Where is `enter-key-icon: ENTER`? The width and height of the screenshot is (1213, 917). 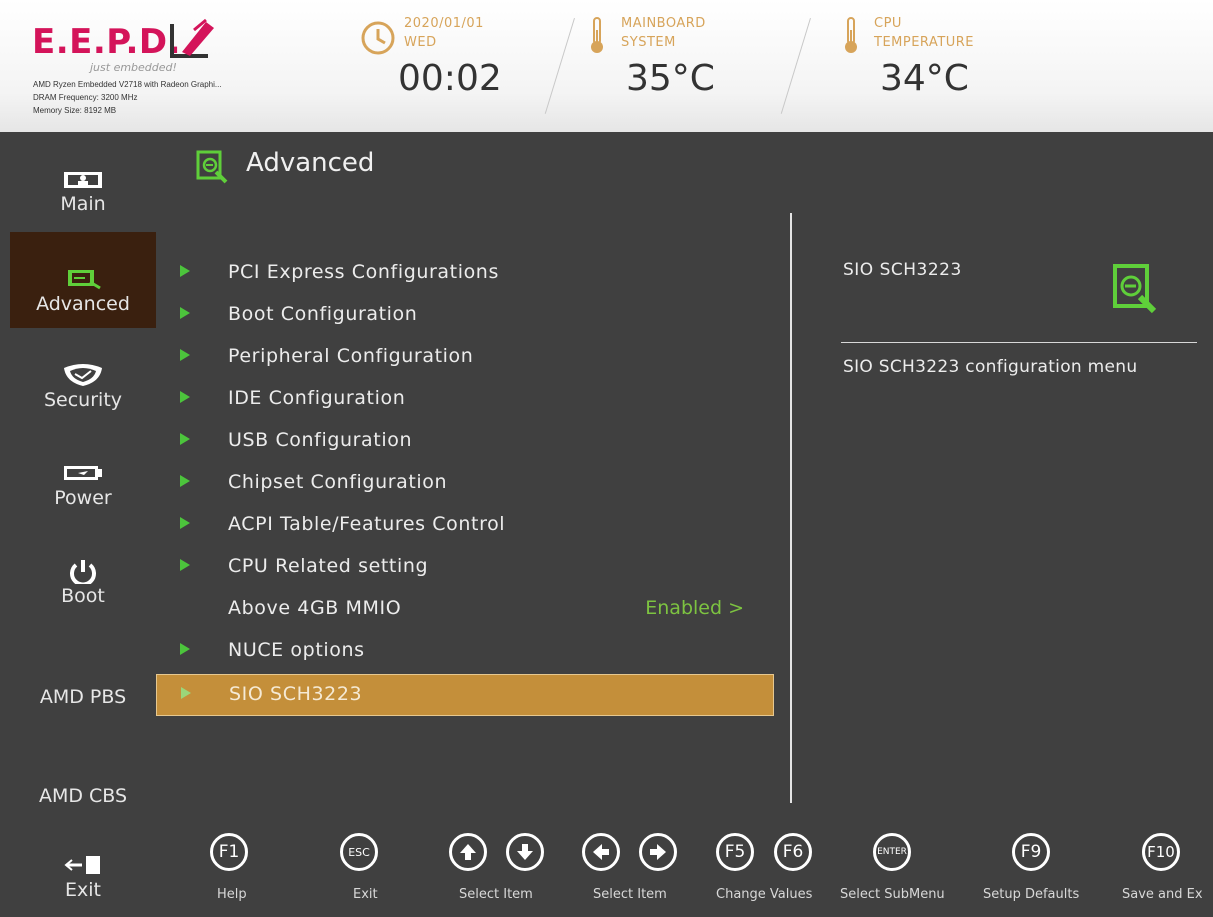
enter-key-icon: ENTER is located at coordinates (892, 852).